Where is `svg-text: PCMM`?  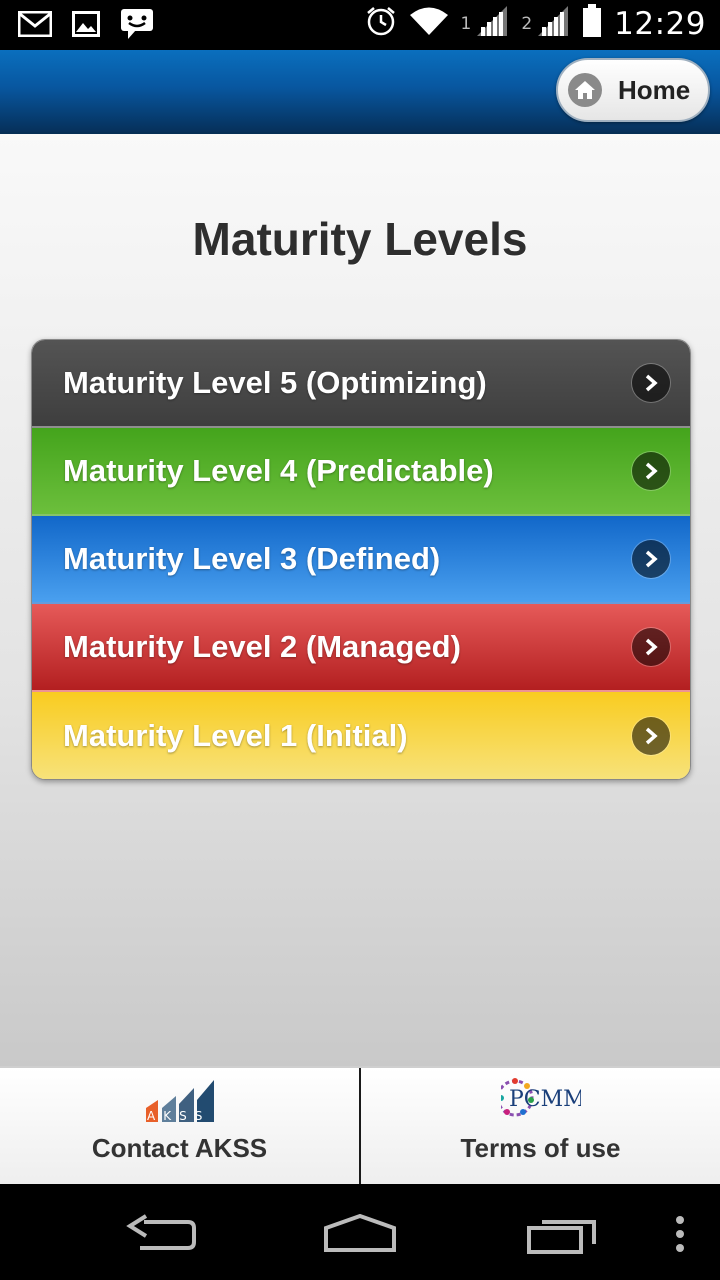
svg-text: PCMM is located at coordinates (545, 1099).